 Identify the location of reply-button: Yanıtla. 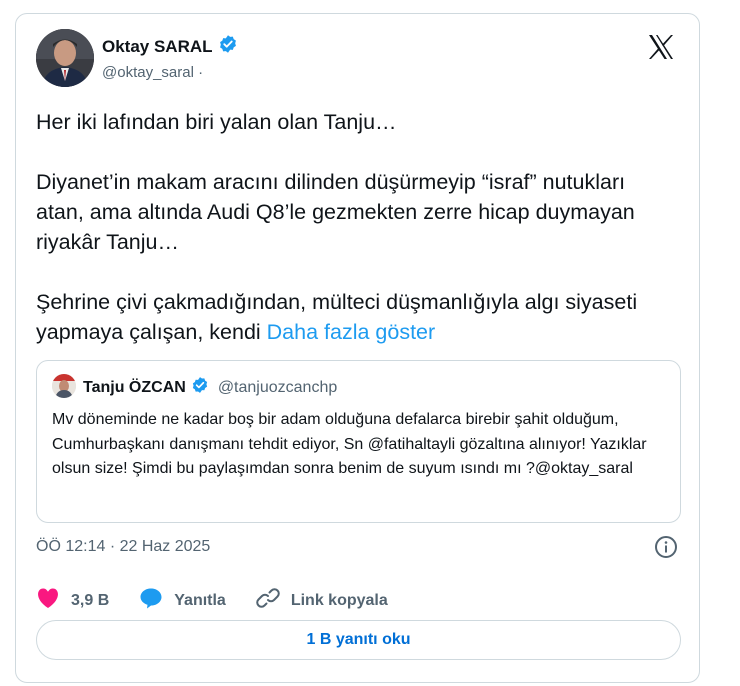
(182, 600).